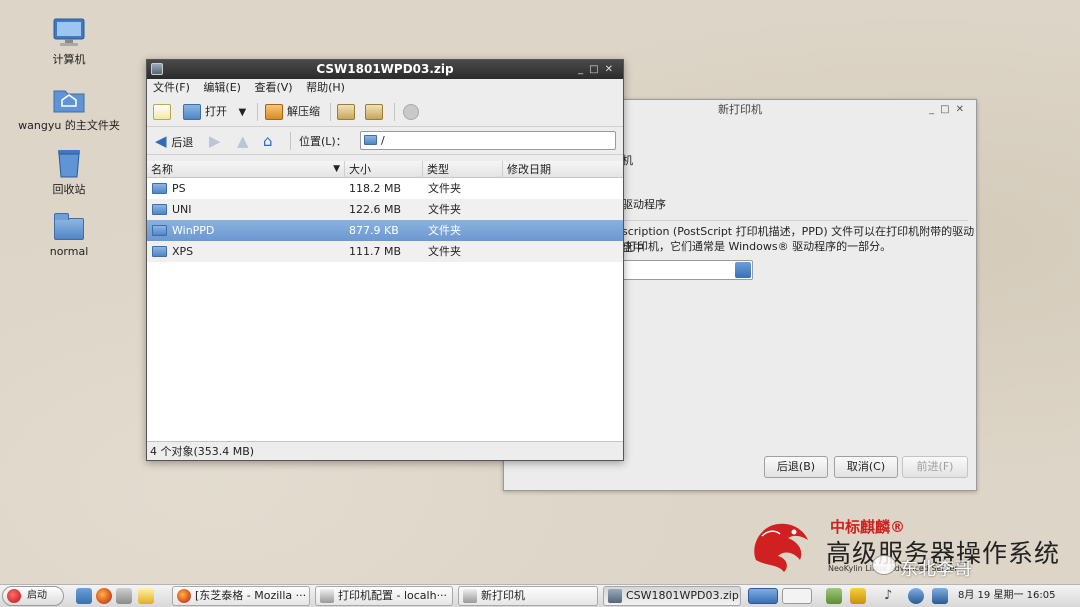 This screenshot has width=1080, height=607. I want to click on row-name: XPS, so click(183, 251).